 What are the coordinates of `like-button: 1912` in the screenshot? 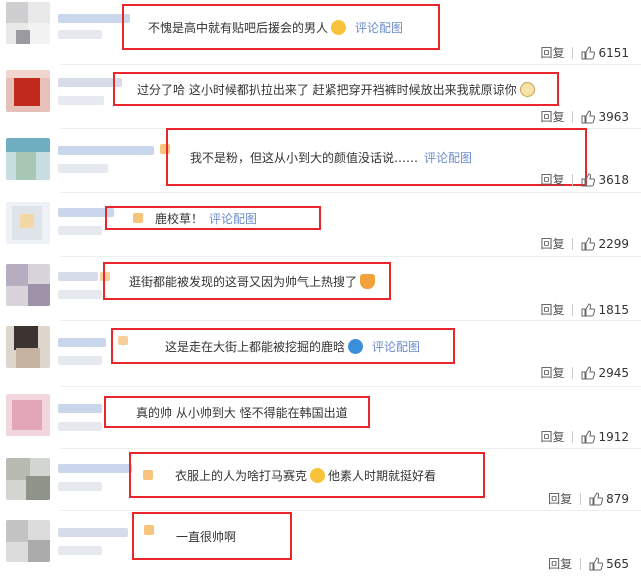 It's located at (605, 437).